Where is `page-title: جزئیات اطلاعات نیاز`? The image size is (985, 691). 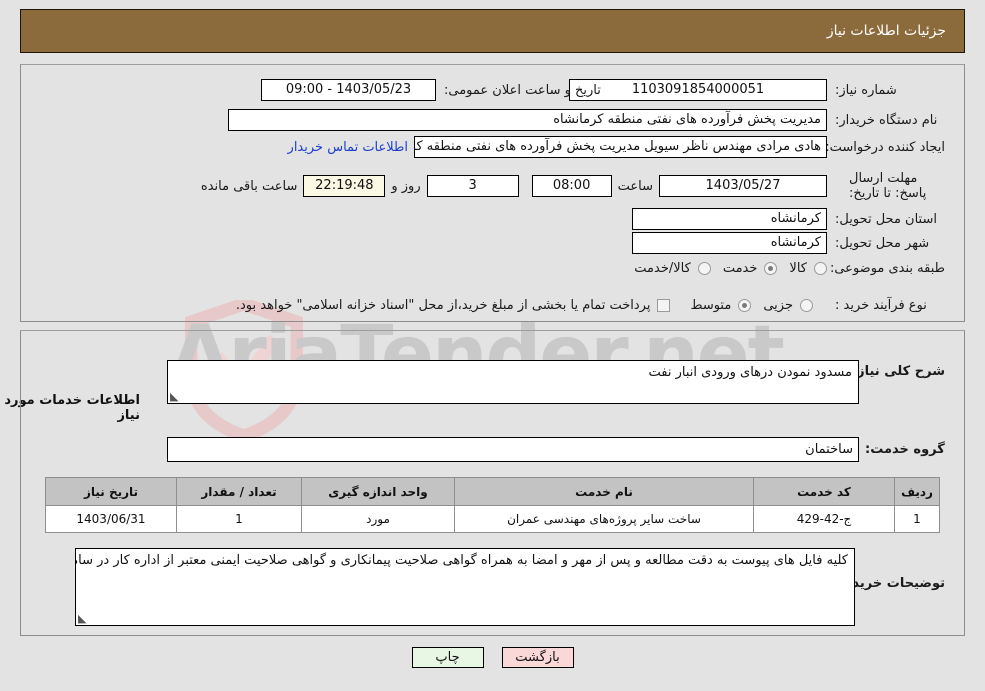
page-title: جزئیات اطلاعات نیاز is located at coordinates (886, 31).